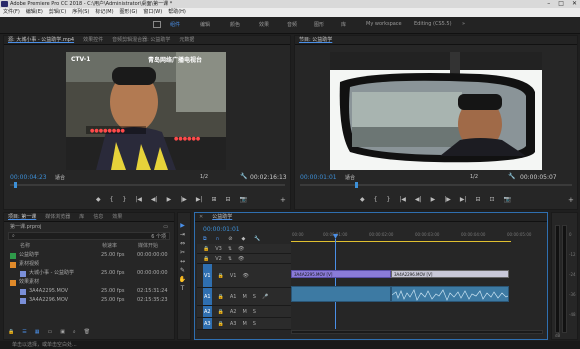 Image resolution: width=580 pixels, height=349 pixels. What do you see at coordinates (93, 40) in the screenshot?
I see `tab-effect-controls: 效果控件` at bounding box center [93, 40].